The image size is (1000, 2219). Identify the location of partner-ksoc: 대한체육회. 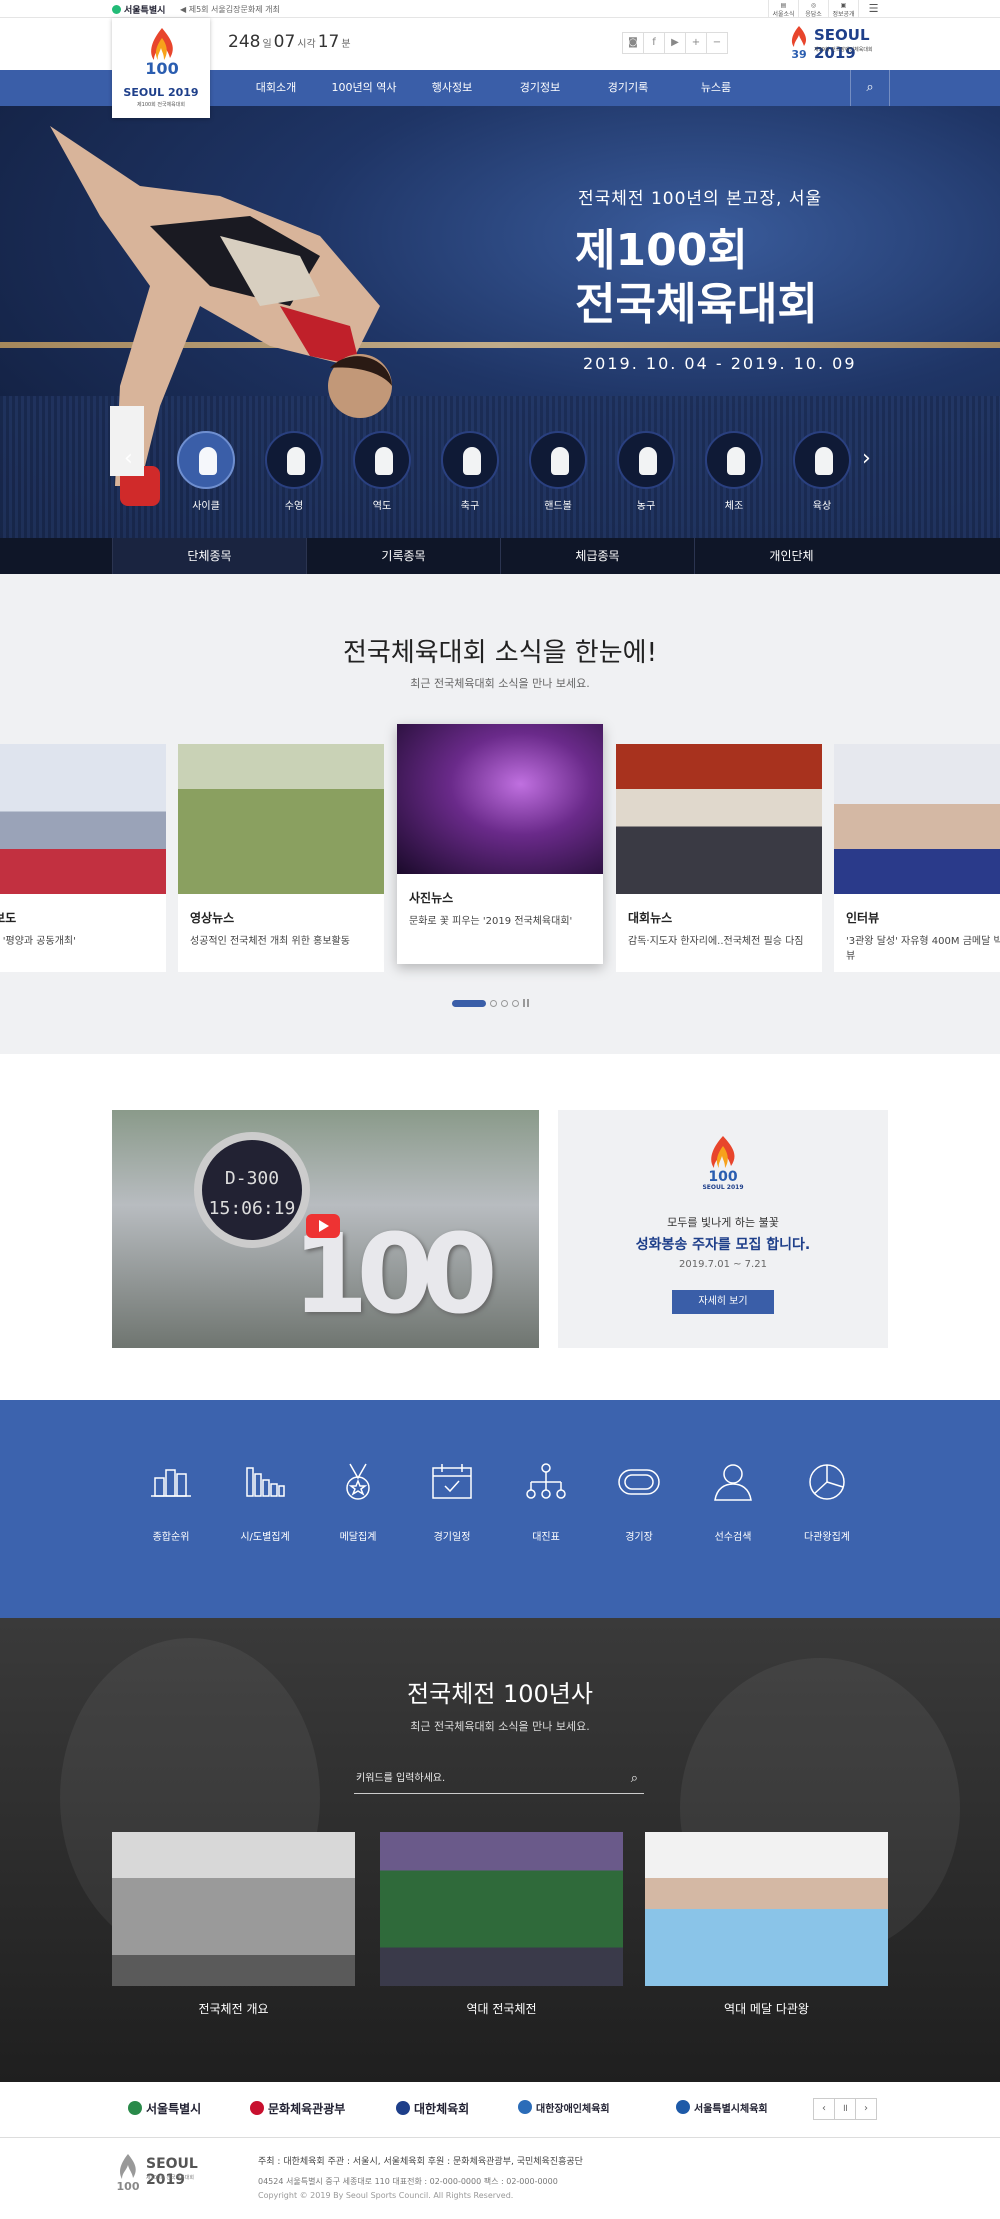
(432, 2108).